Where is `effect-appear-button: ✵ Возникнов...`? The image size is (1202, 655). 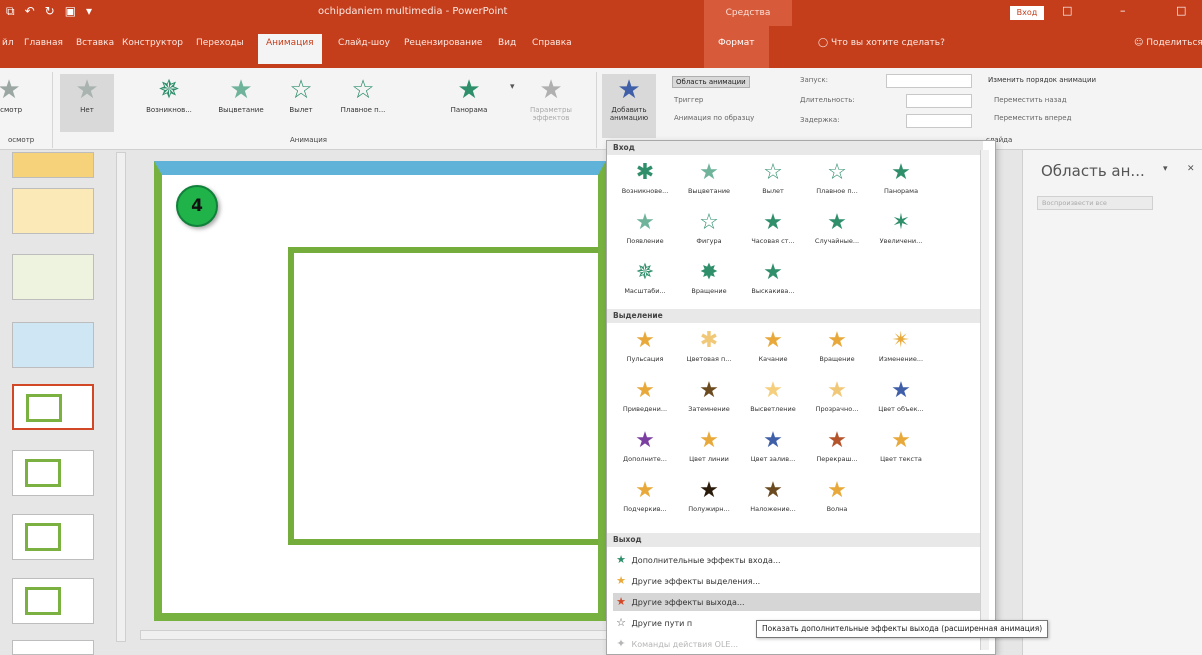
effect-appear-button: ✵ Возникнов... is located at coordinates (169, 103).